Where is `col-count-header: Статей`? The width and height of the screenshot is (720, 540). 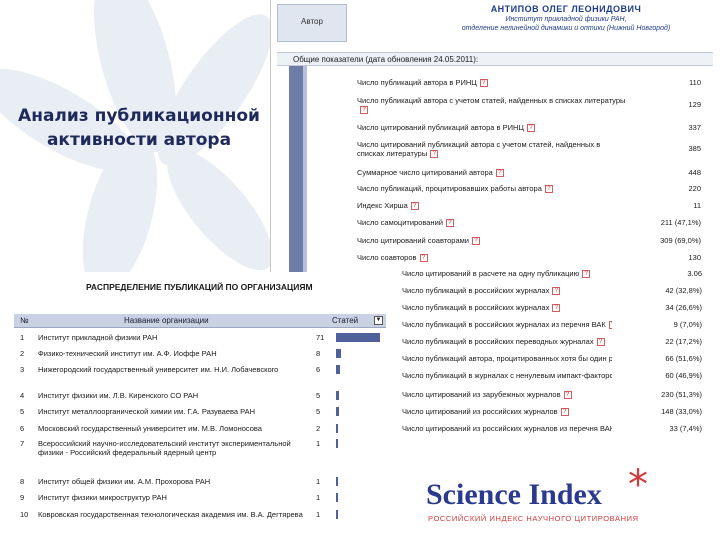
col-count-header: Статей is located at coordinates (345, 320).